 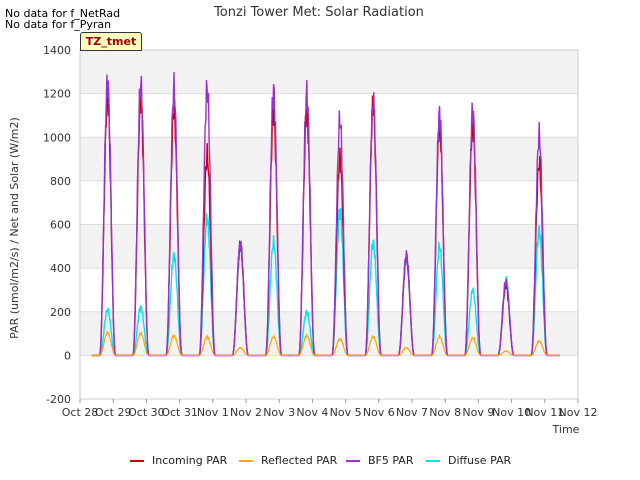 I want to click on y-tick-label: 1000, so click(x=57, y=137).